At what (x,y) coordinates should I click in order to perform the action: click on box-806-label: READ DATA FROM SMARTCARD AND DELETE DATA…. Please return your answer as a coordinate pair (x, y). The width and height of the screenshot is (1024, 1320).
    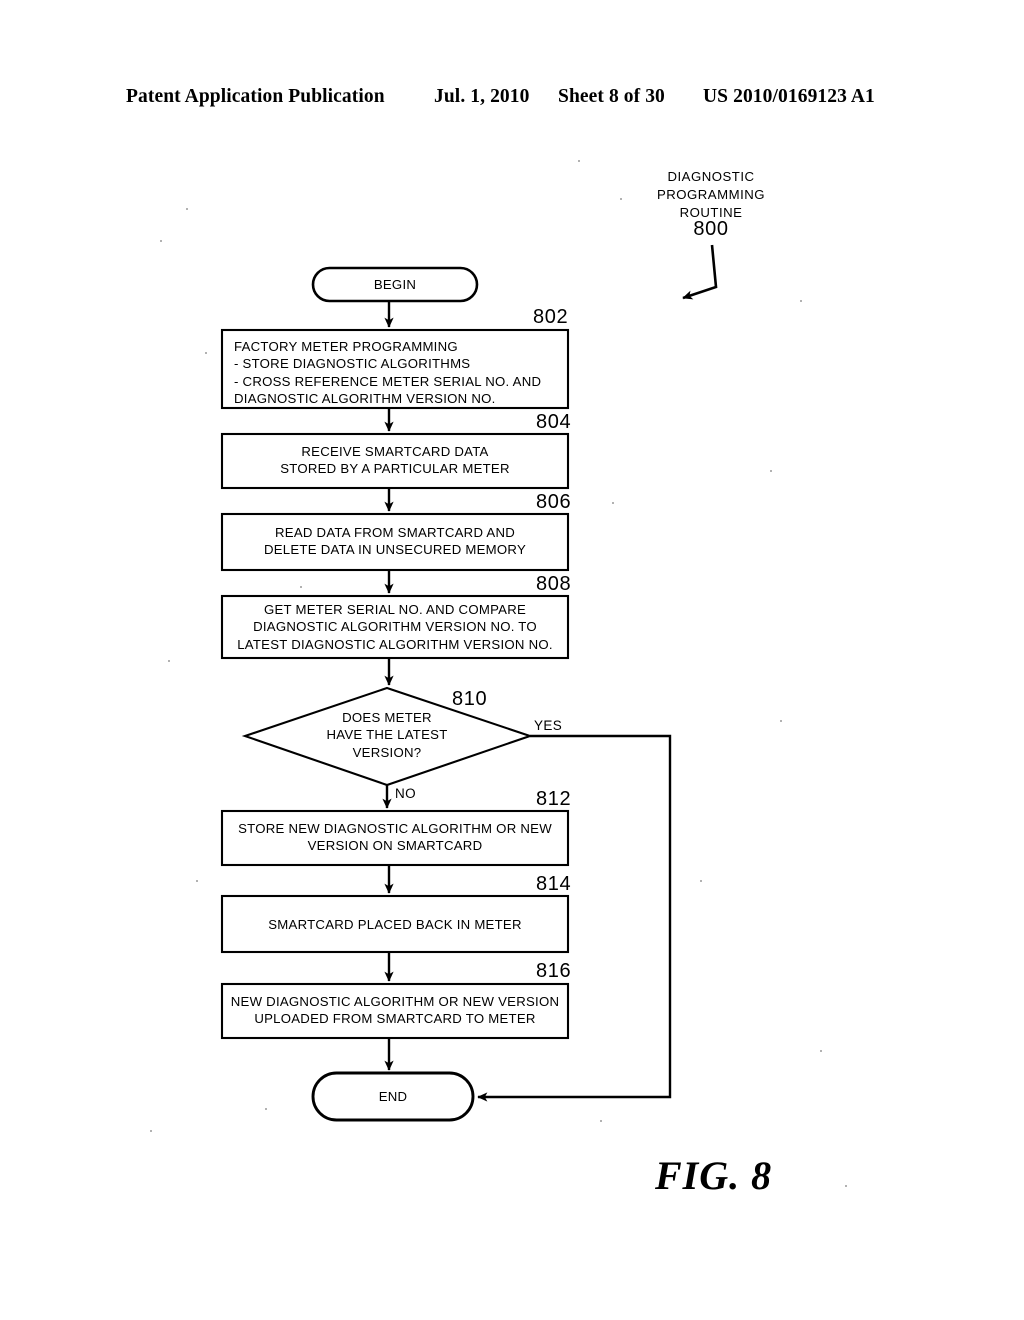
    Looking at the image, I should click on (394, 541).